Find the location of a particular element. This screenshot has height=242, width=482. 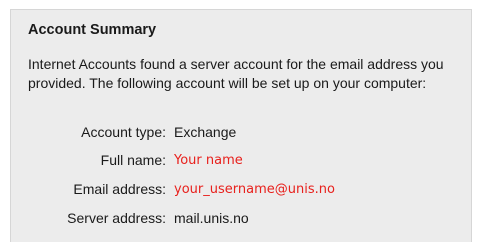

full-name-value: Your name is located at coordinates (208, 160).